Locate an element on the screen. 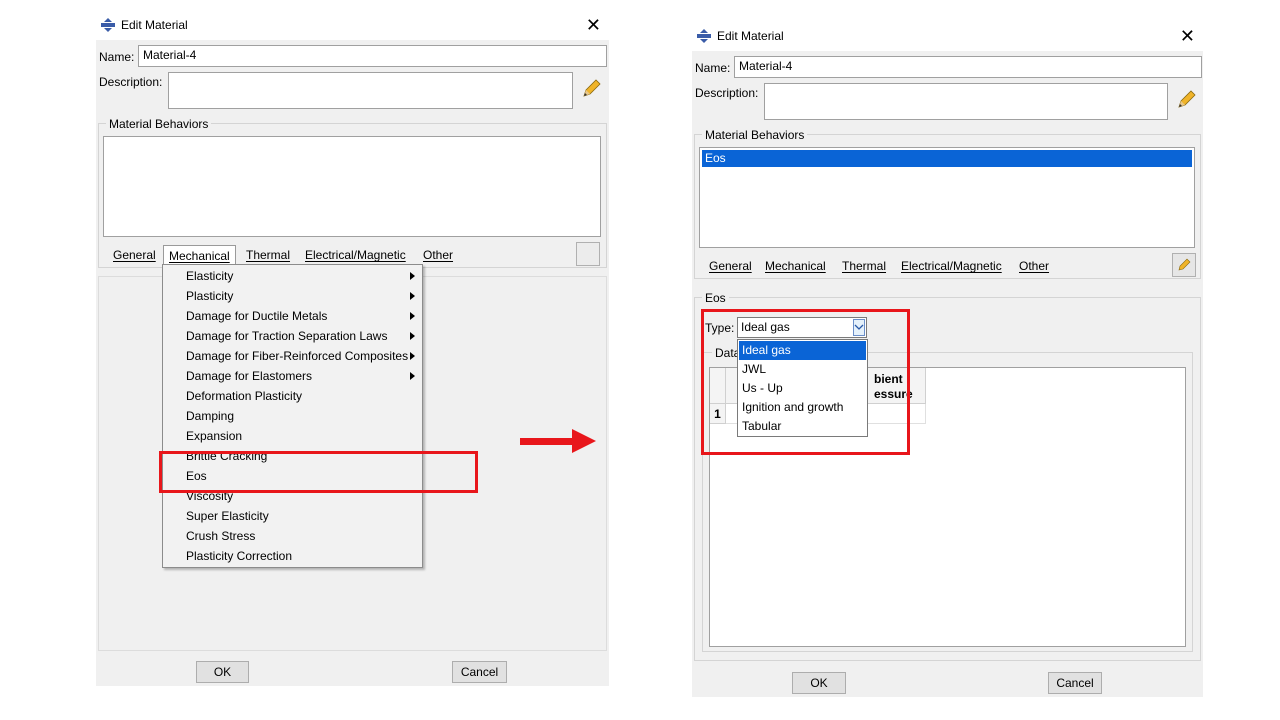  left-title-bar: Edit Material ✕ is located at coordinates (352, 25).